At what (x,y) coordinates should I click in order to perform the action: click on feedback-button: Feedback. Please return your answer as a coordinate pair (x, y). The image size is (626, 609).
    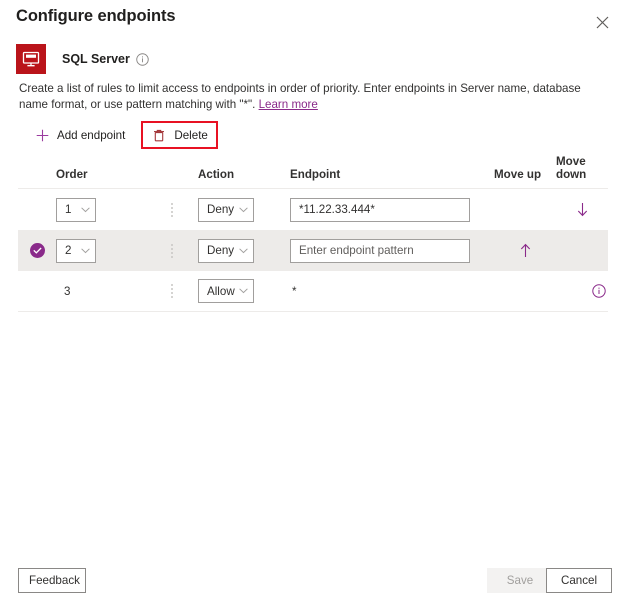
    Looking at the image, I should click on (52, 580).